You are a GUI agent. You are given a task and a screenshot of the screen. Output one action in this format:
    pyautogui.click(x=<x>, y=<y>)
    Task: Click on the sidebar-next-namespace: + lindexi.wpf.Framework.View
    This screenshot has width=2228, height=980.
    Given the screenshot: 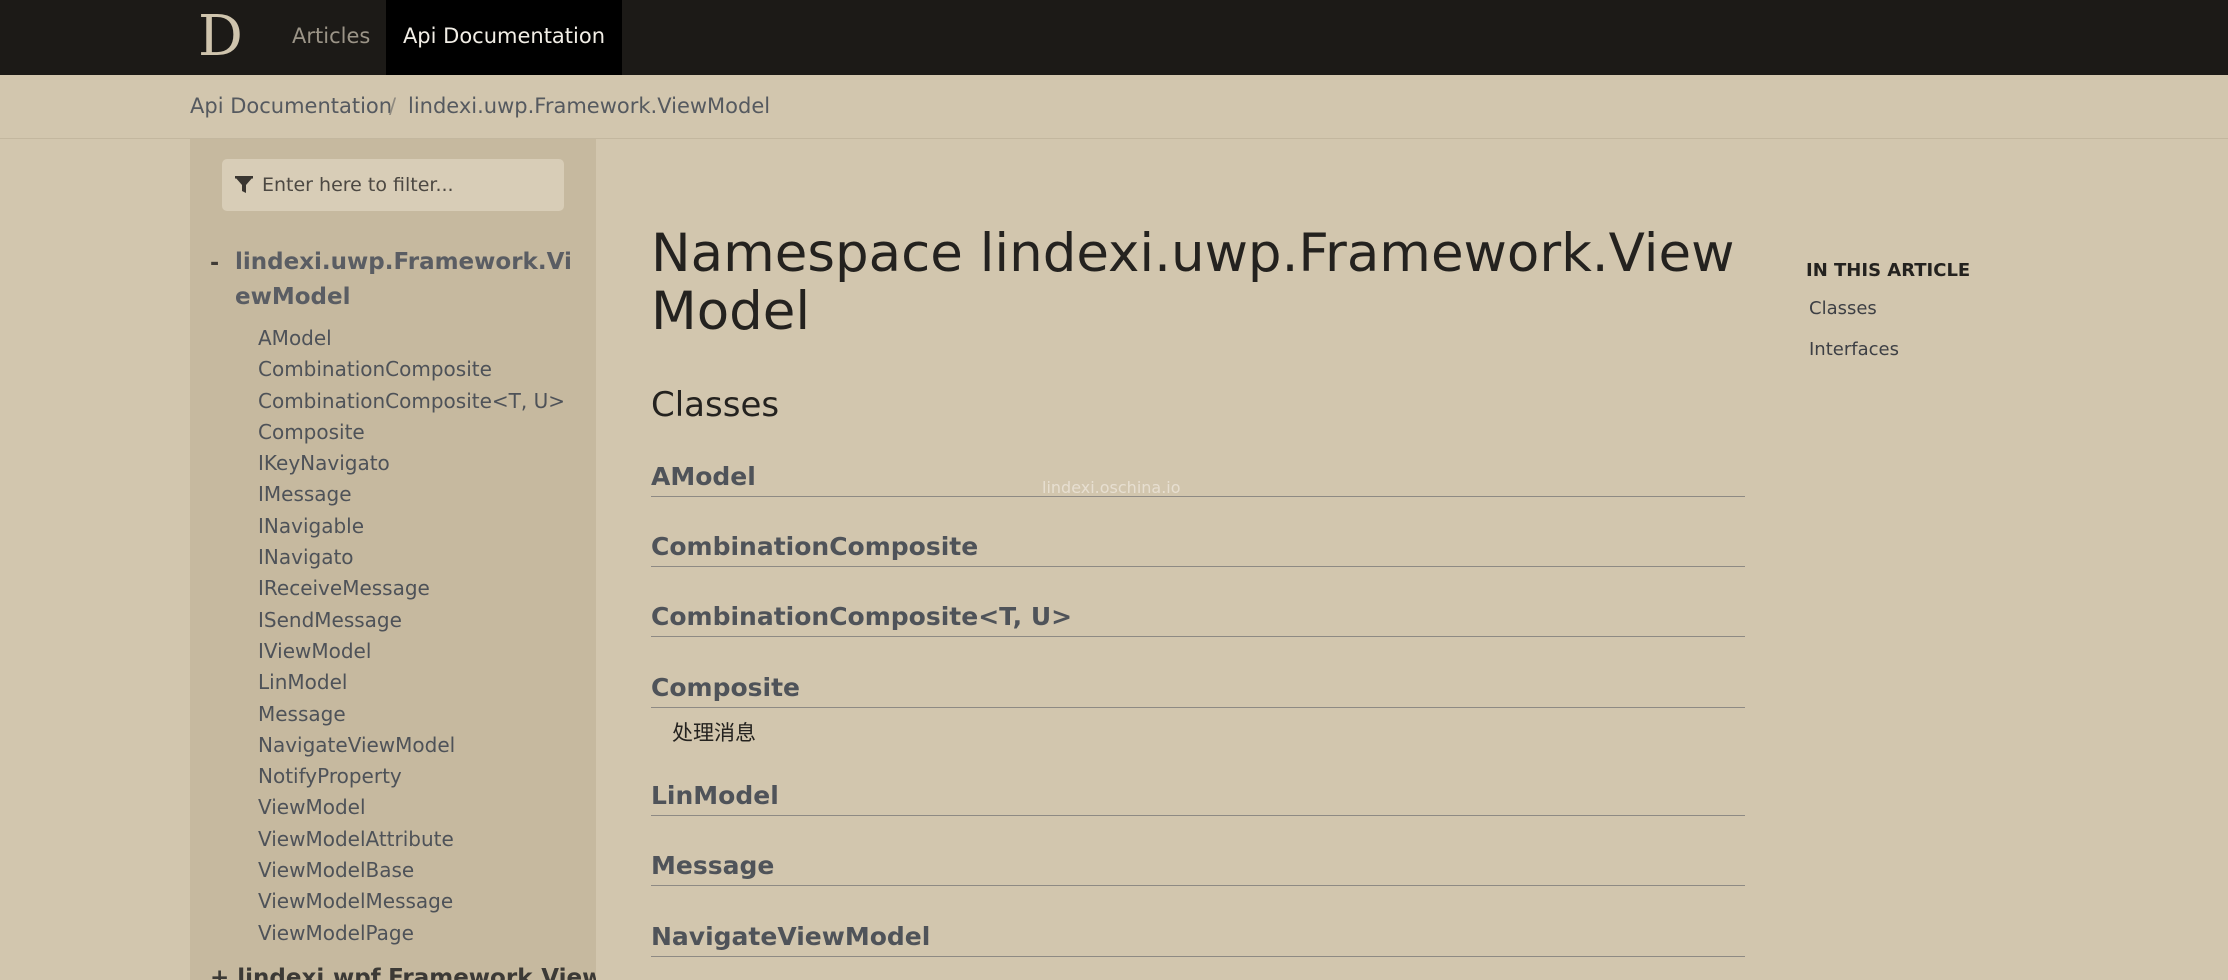 What is the action you would take?
    pyautogui.click(x=403, y=972)
    